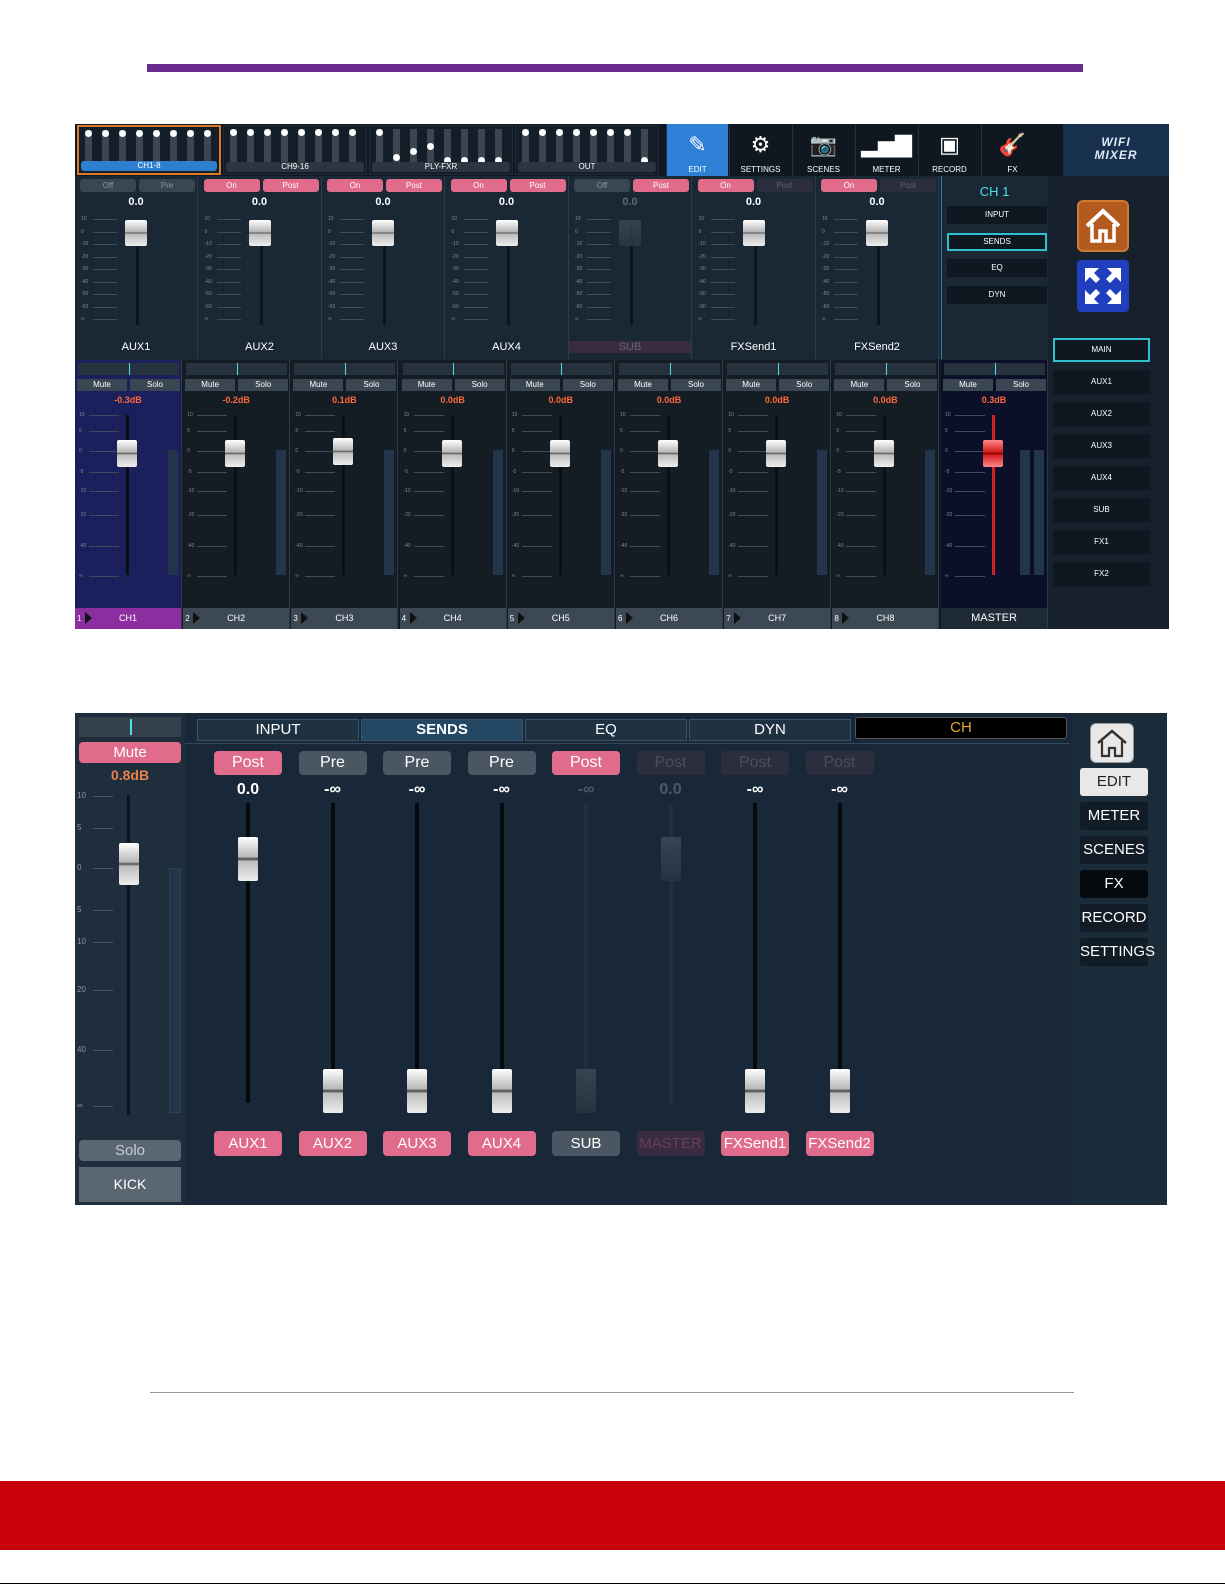  I want to click on bus-aux4: AUX4, so click(1101, 478).